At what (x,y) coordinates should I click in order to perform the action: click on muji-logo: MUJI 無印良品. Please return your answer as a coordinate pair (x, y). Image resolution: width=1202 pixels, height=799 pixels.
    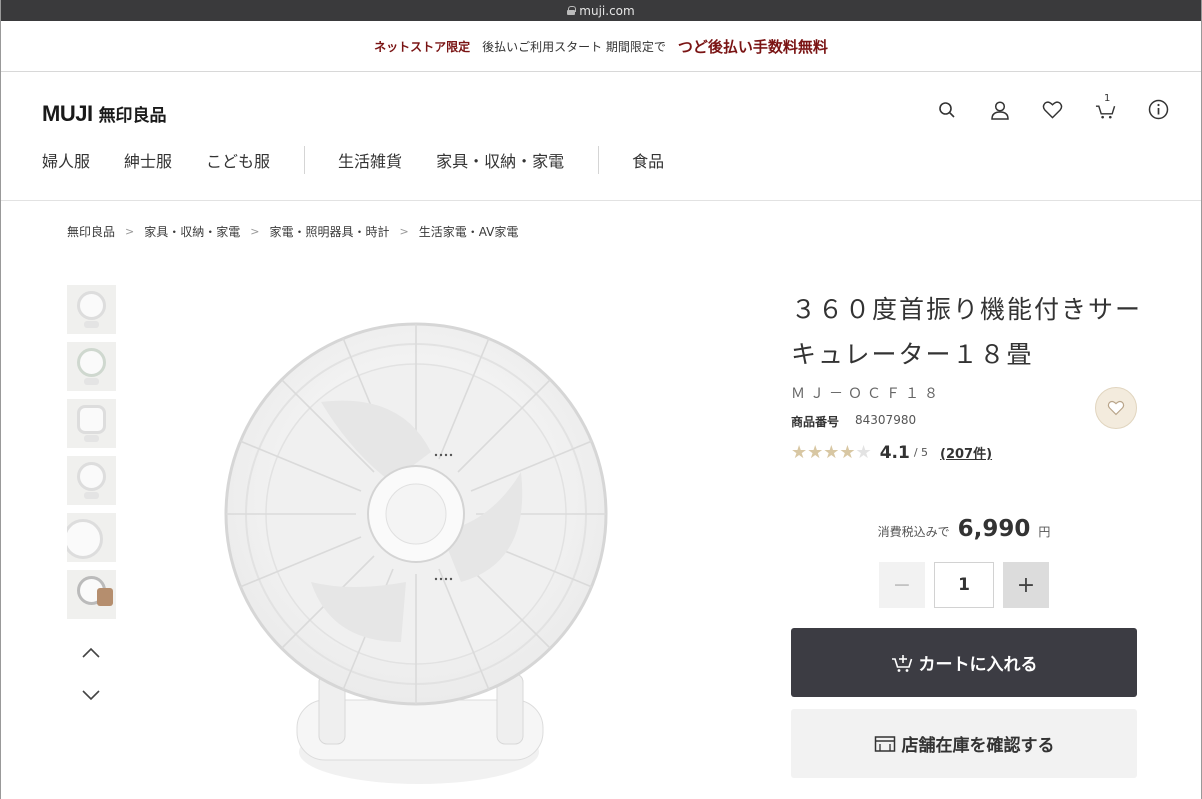
    Looking at the image, I should click on (104, 114).